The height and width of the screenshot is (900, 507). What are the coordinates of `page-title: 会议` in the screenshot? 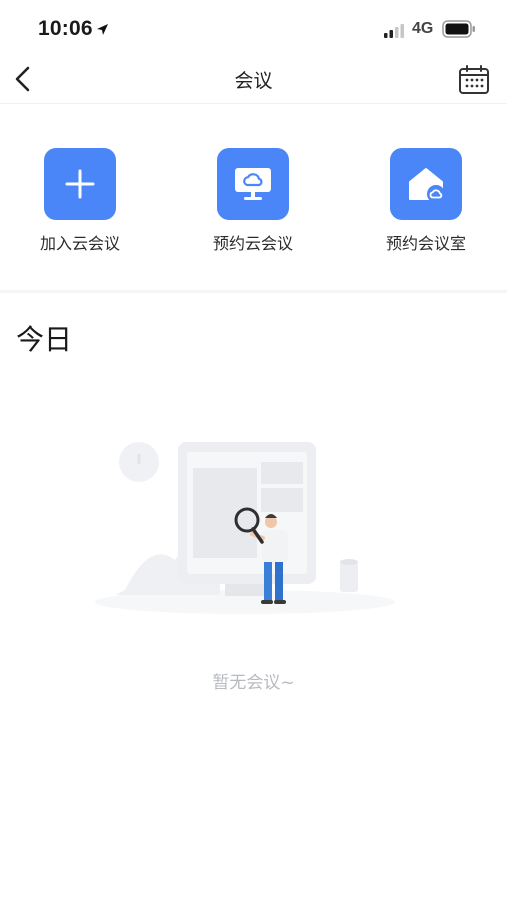 It's located at (253, 81).